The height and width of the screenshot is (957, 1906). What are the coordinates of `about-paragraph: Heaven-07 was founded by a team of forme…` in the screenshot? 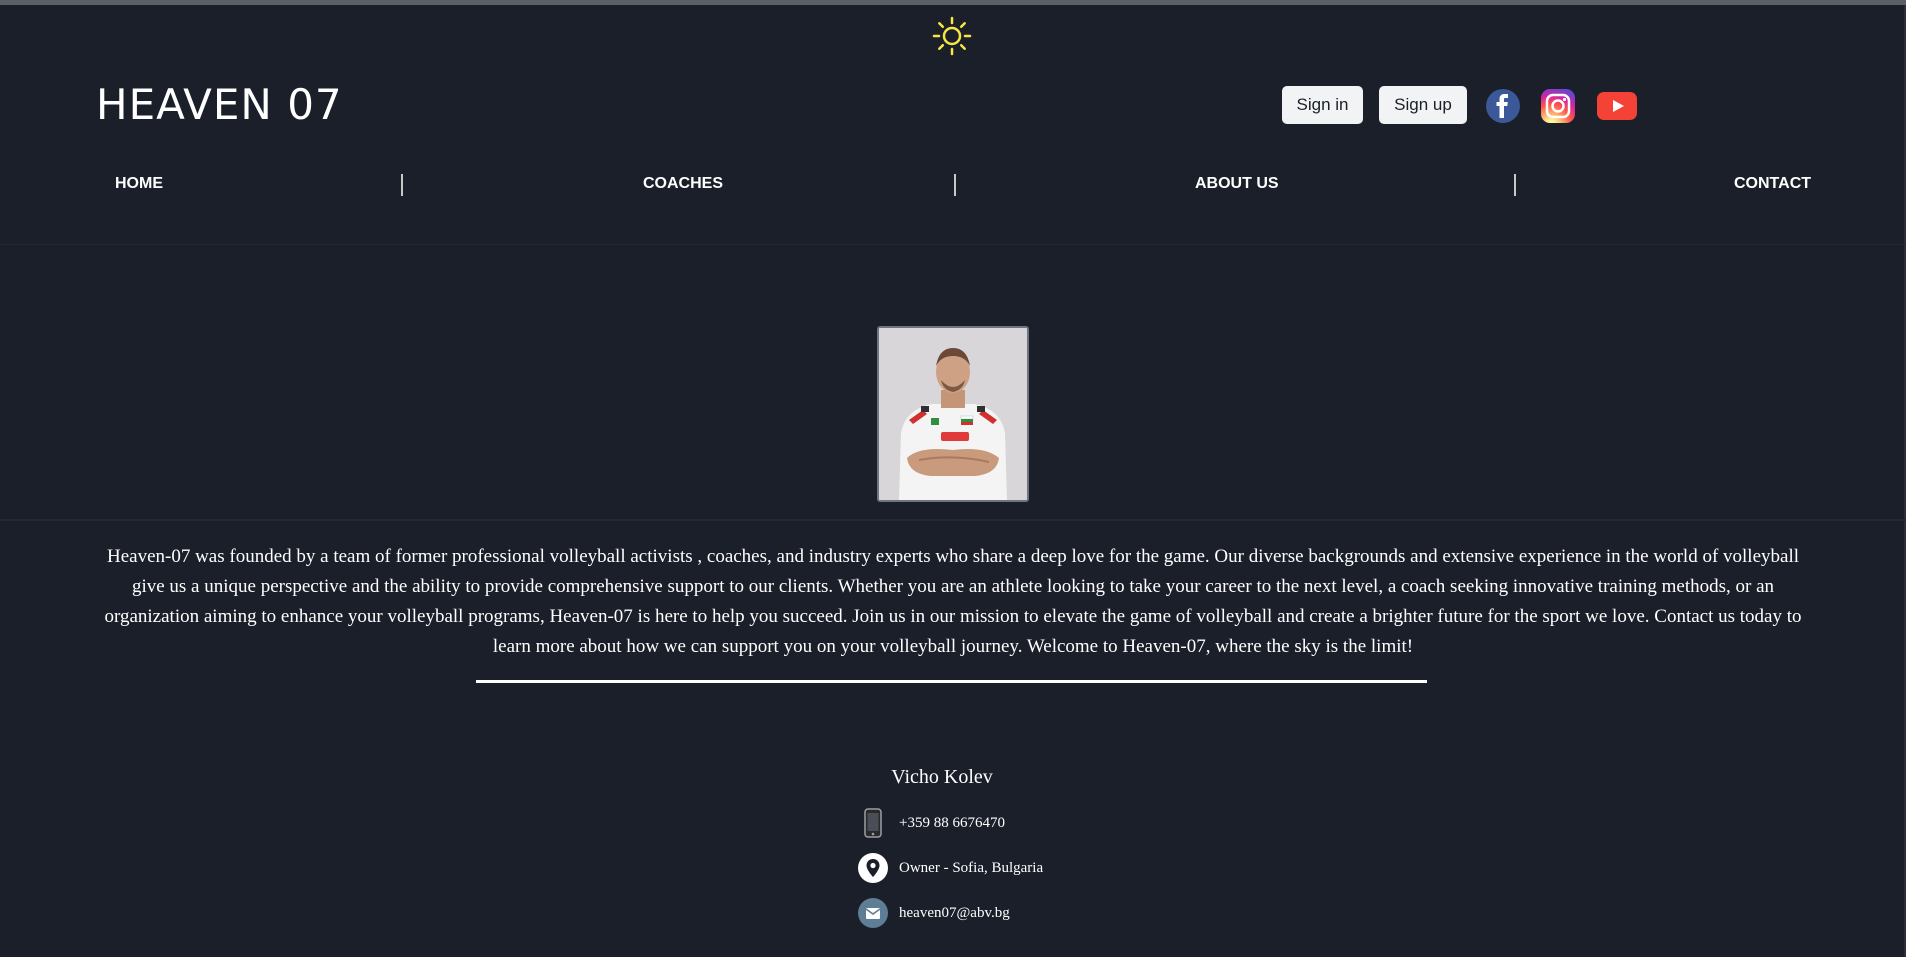 It's located at (953, 601).